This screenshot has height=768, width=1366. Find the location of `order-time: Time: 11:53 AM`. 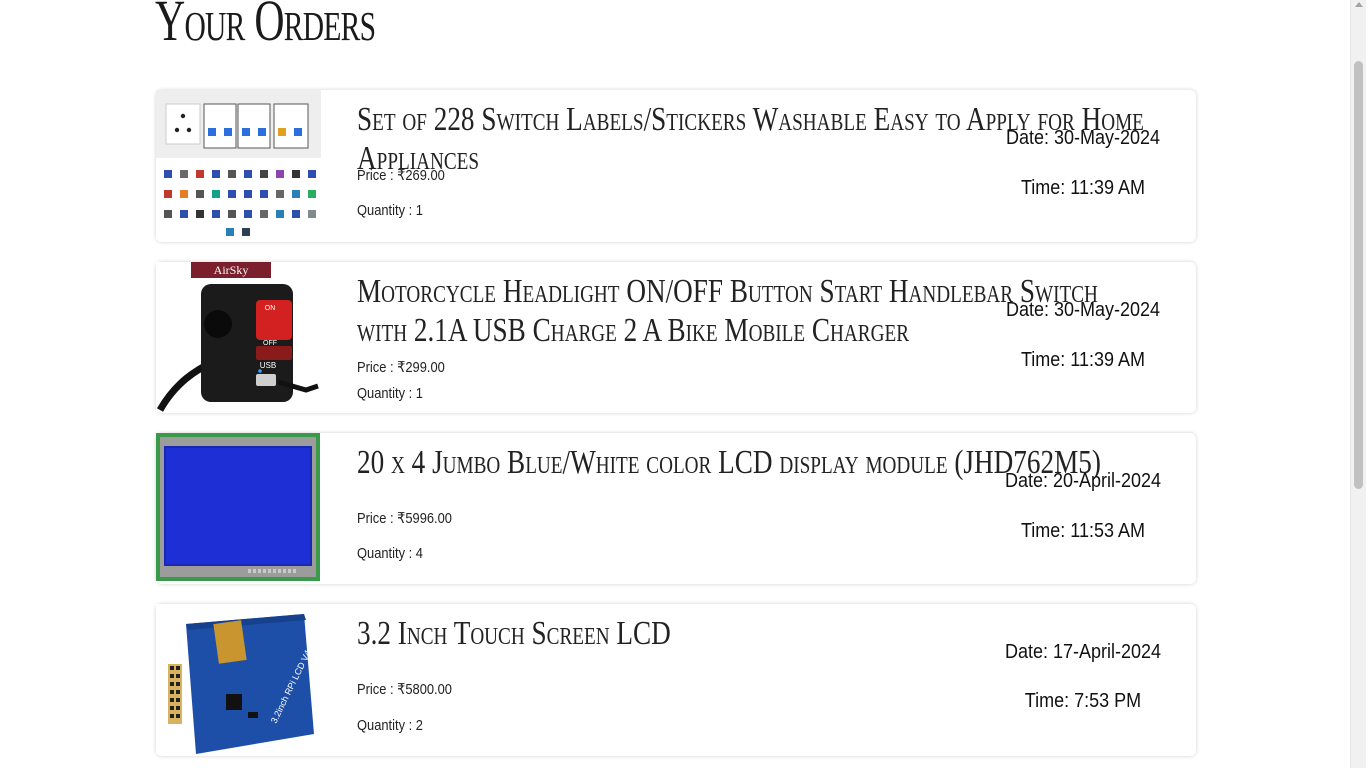

order-time: Time: 11:53 AM is located at coordinates (1083, 531).